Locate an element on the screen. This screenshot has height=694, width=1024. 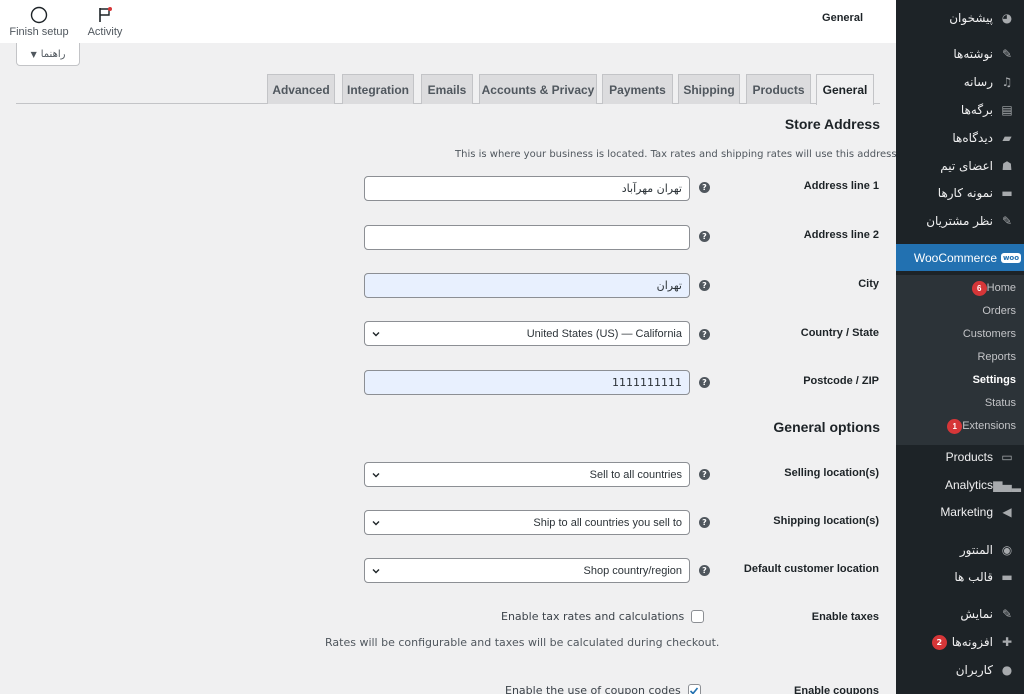
sidebar-item-posts: ✎ نوشته‌ها is located at coordinates (960, 54).